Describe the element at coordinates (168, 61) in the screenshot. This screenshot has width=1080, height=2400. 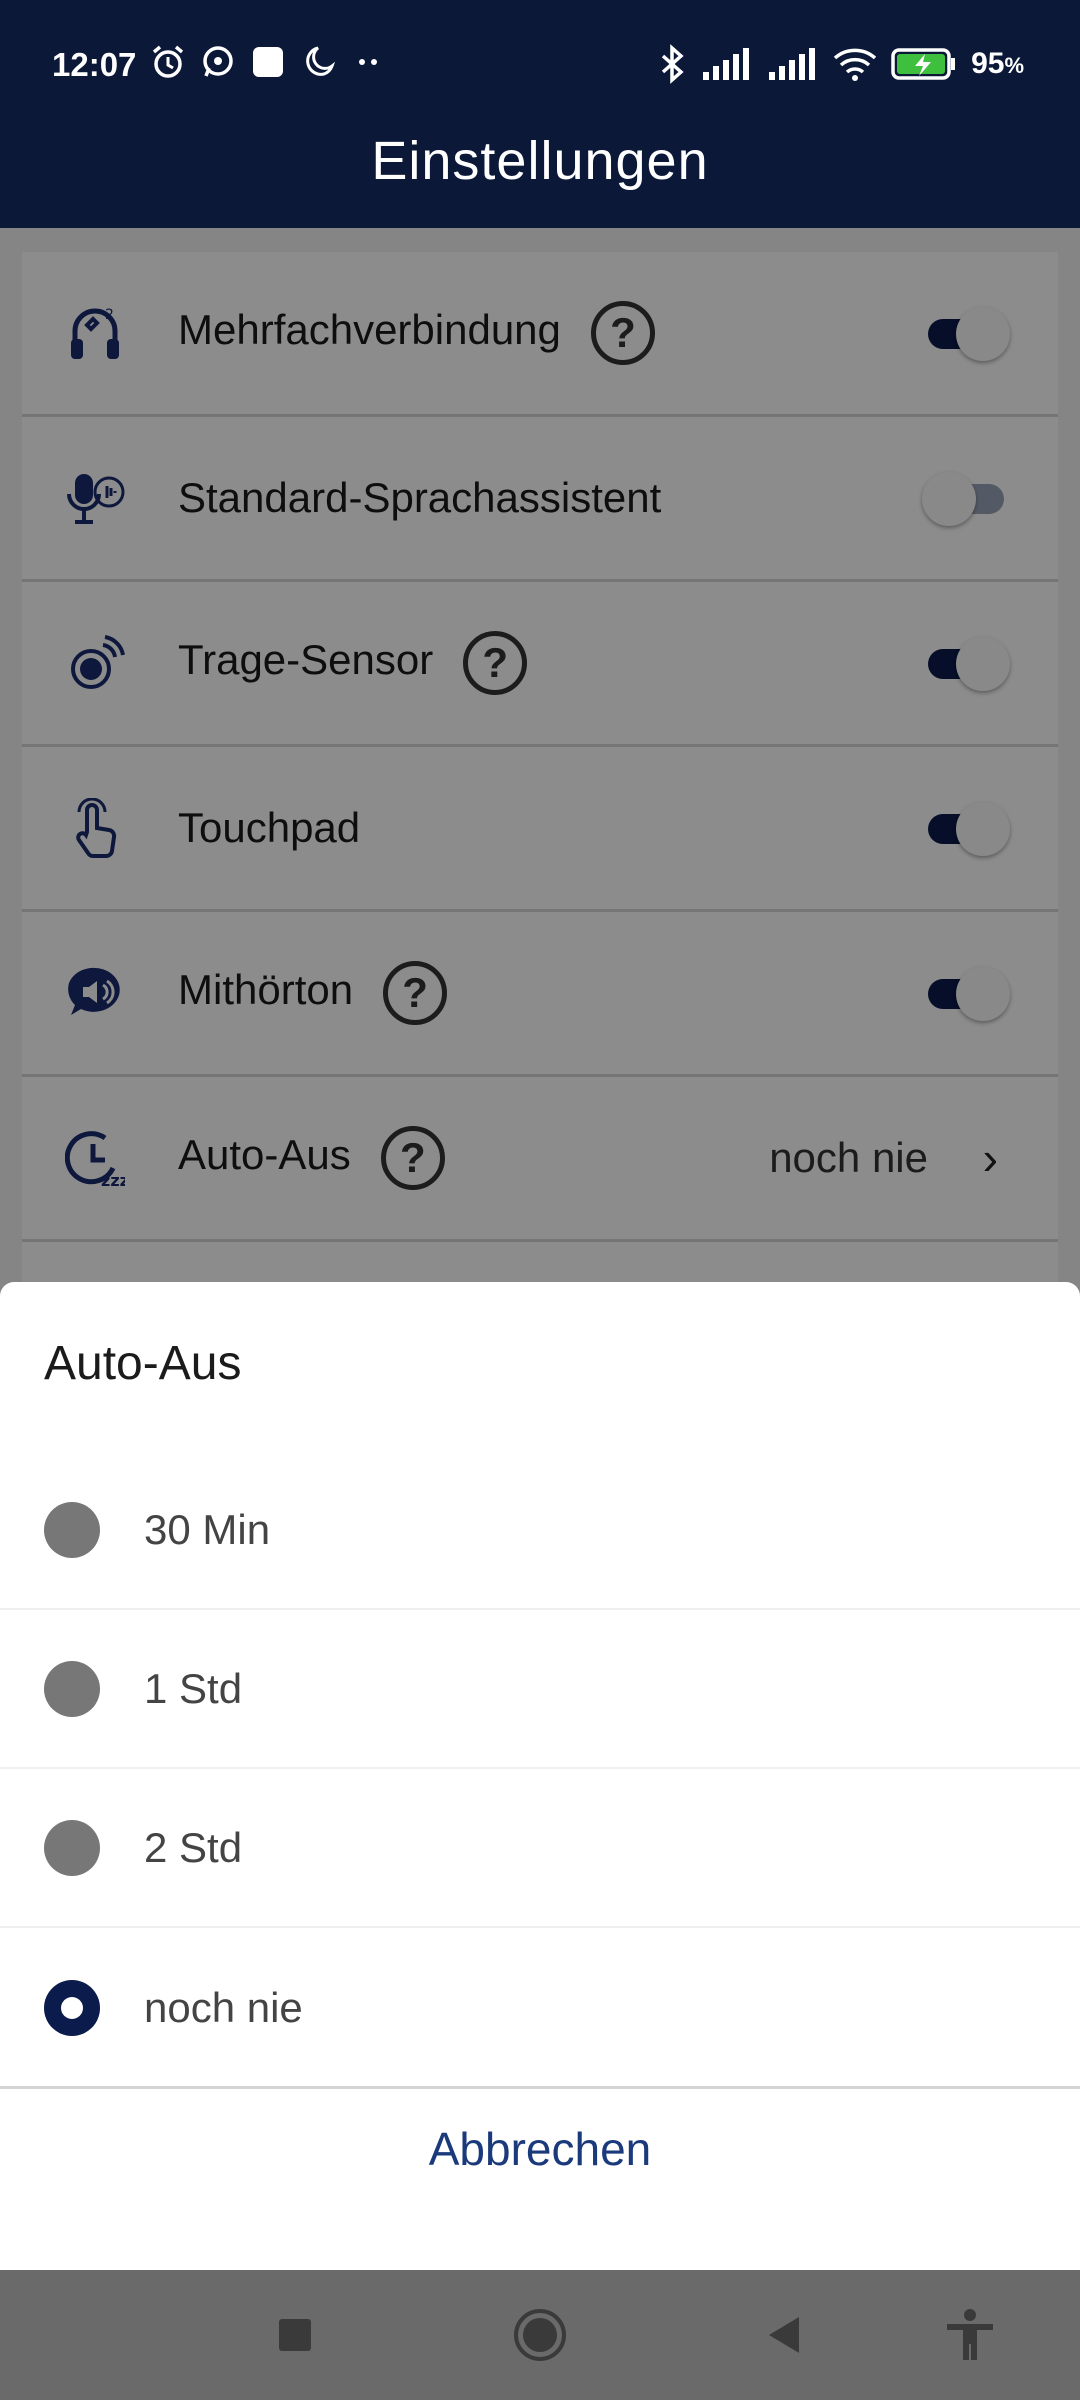
I see `alarm-icon` at that location.